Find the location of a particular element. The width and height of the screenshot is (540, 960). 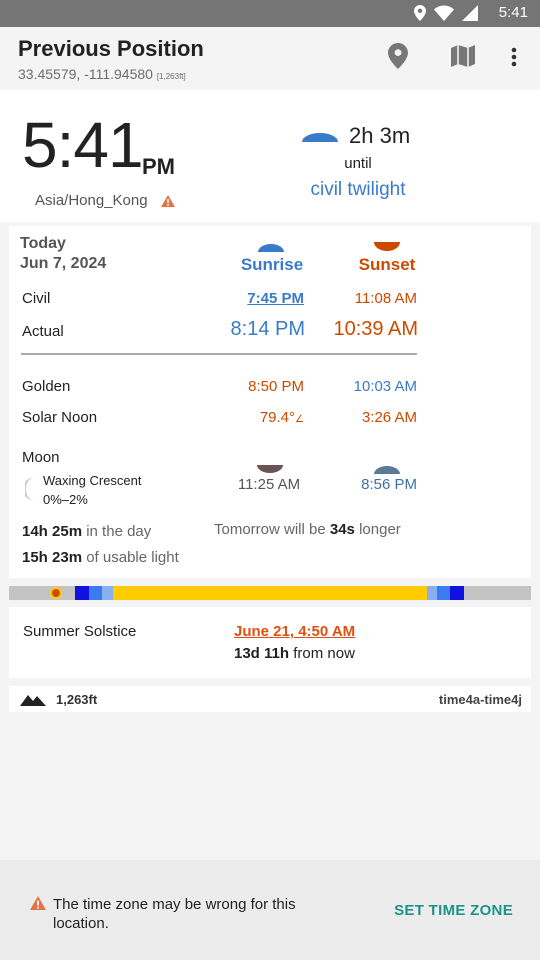

moon-phase-name: Waxing Crescent is located at coordinates (92, 480).